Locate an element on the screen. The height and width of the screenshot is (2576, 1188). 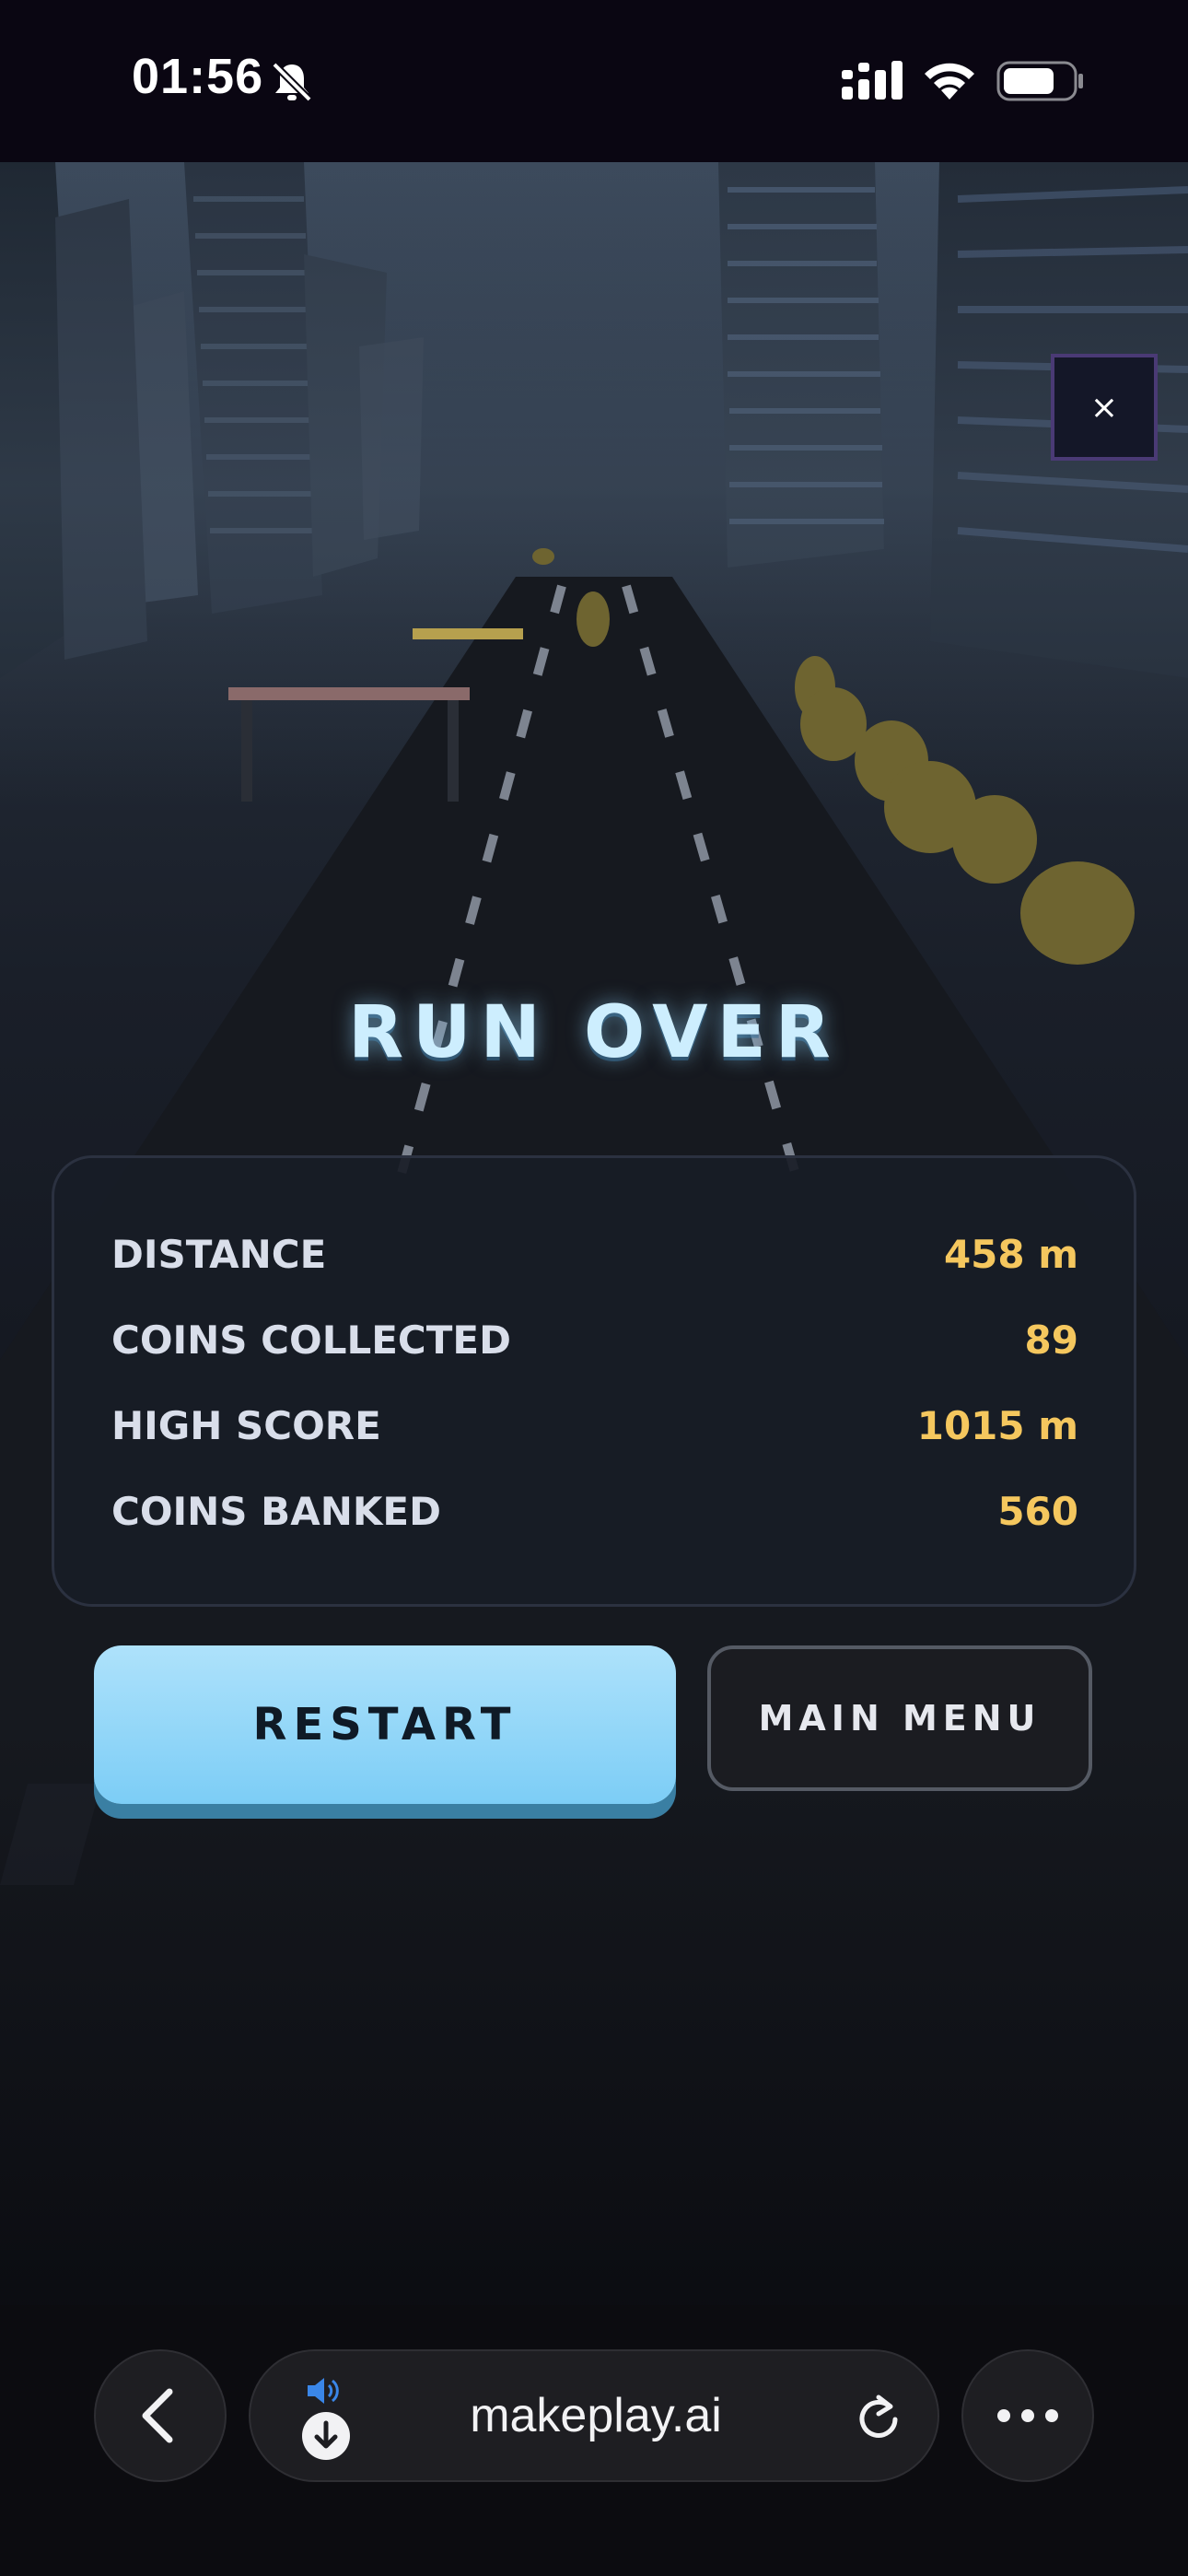
stat-label: HIGH SCORE is located at coordinates (246, 1425).